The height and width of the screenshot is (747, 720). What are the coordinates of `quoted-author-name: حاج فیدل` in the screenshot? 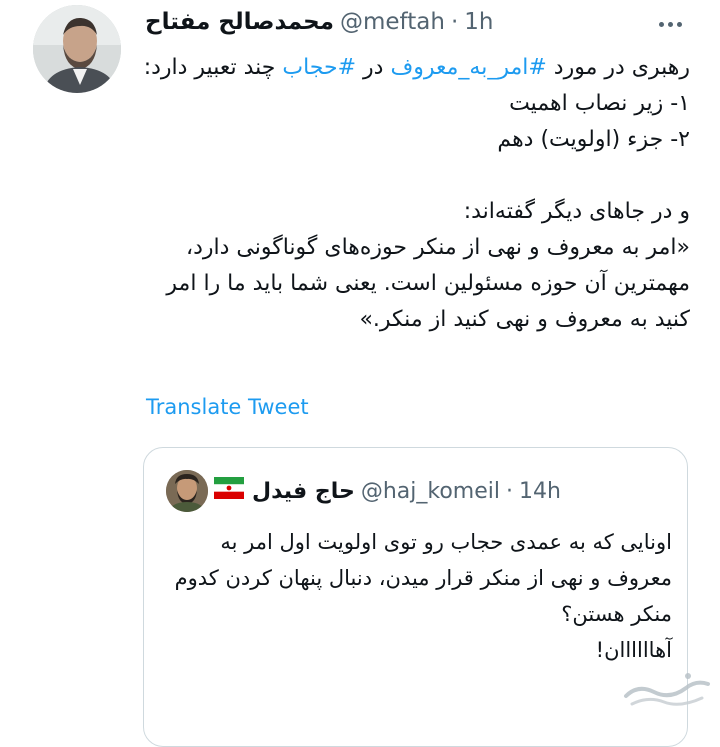 It's located at (303, 491).